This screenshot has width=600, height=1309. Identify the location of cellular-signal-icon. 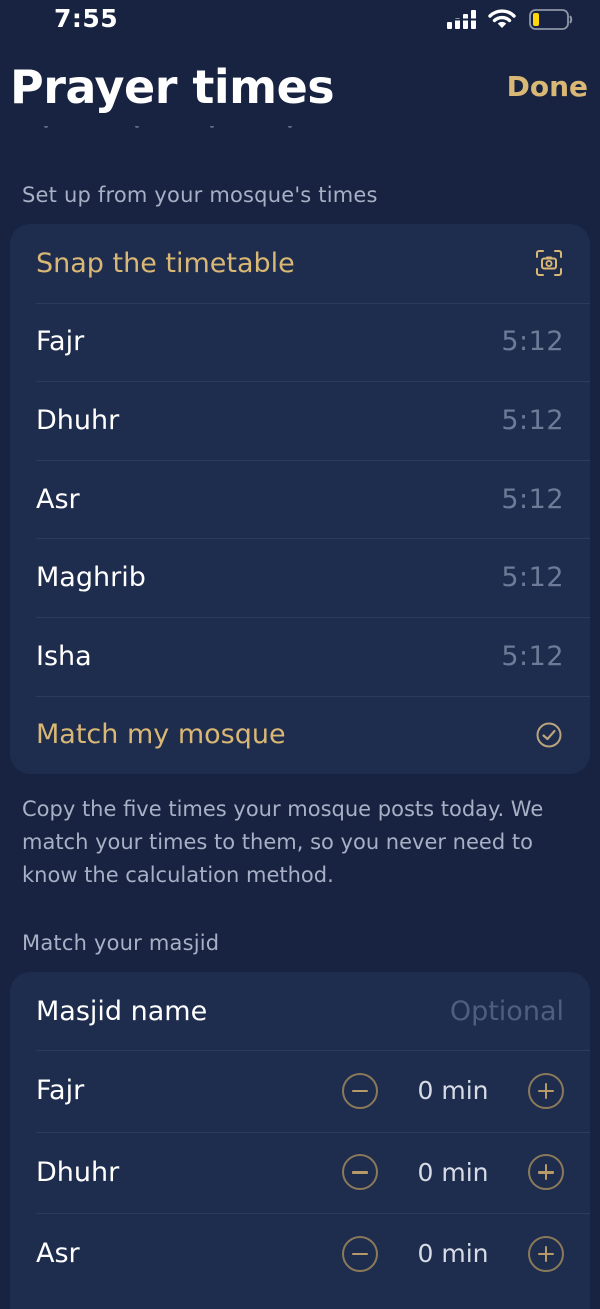
(461, 19).